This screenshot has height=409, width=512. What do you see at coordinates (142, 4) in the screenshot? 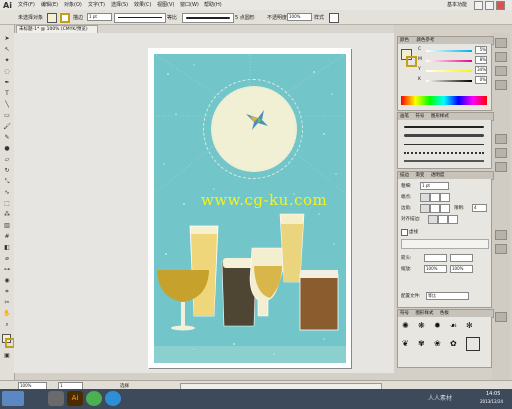
I see `menu-effect: 效果(C)` at bounding box center [142, 4].